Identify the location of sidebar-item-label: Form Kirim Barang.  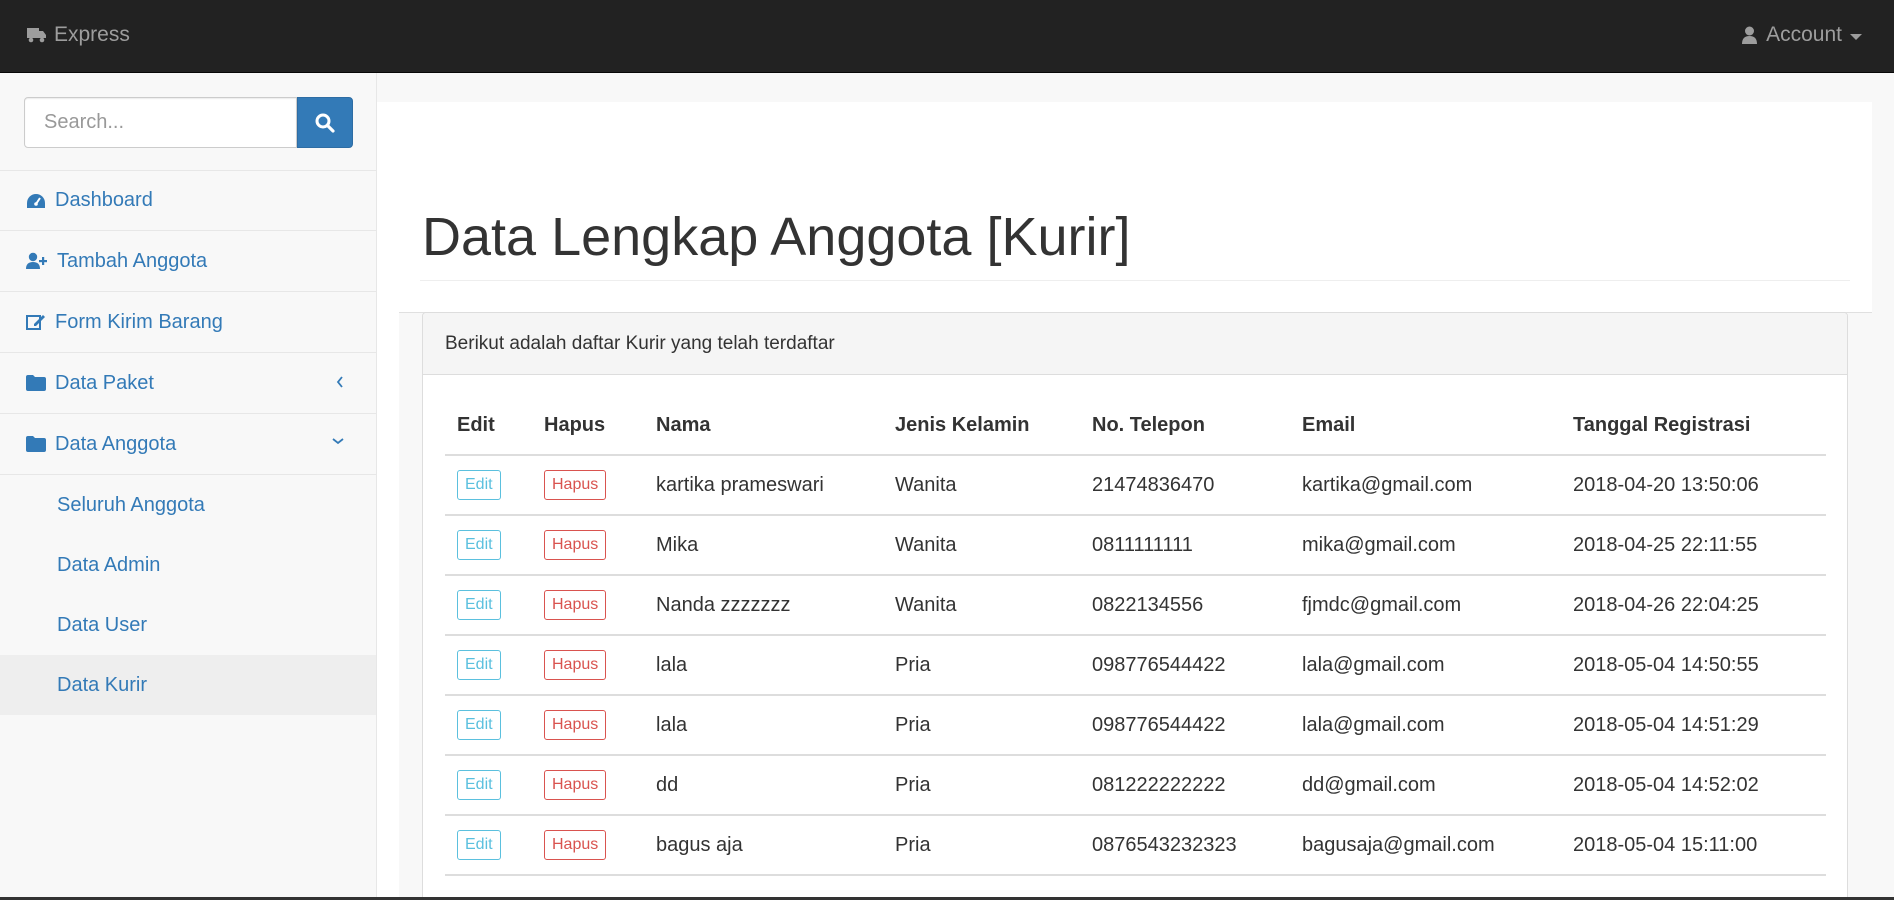
(139, 321).